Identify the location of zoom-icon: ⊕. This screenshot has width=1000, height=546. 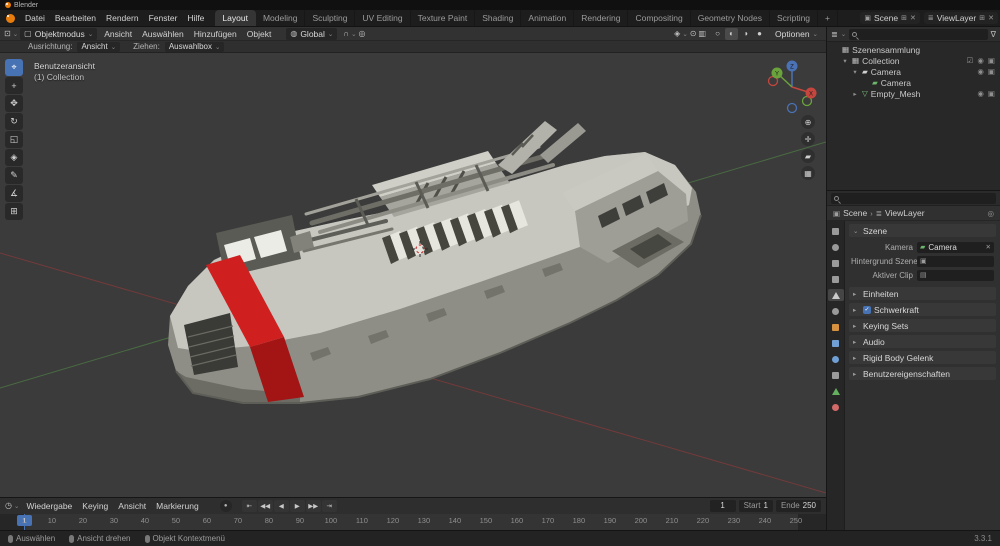
(808, 122).